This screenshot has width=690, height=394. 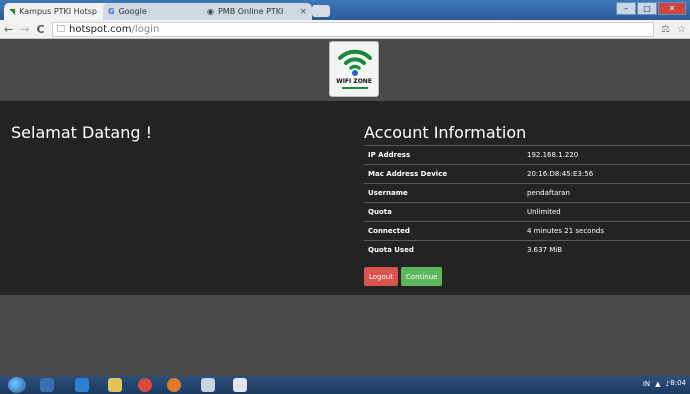 I want to click on row-value: 192.168.1.220, so click(x=606, y=155).